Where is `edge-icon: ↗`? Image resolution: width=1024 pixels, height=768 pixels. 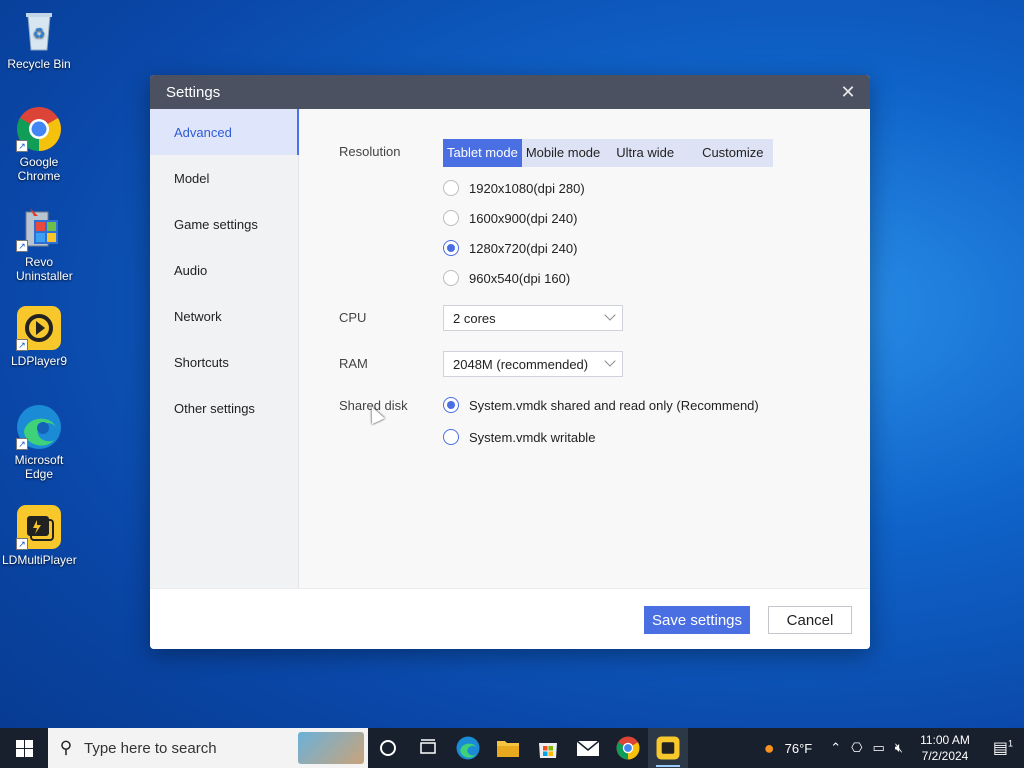 edge-icon: ↗ is located at coordinates (39, 427).